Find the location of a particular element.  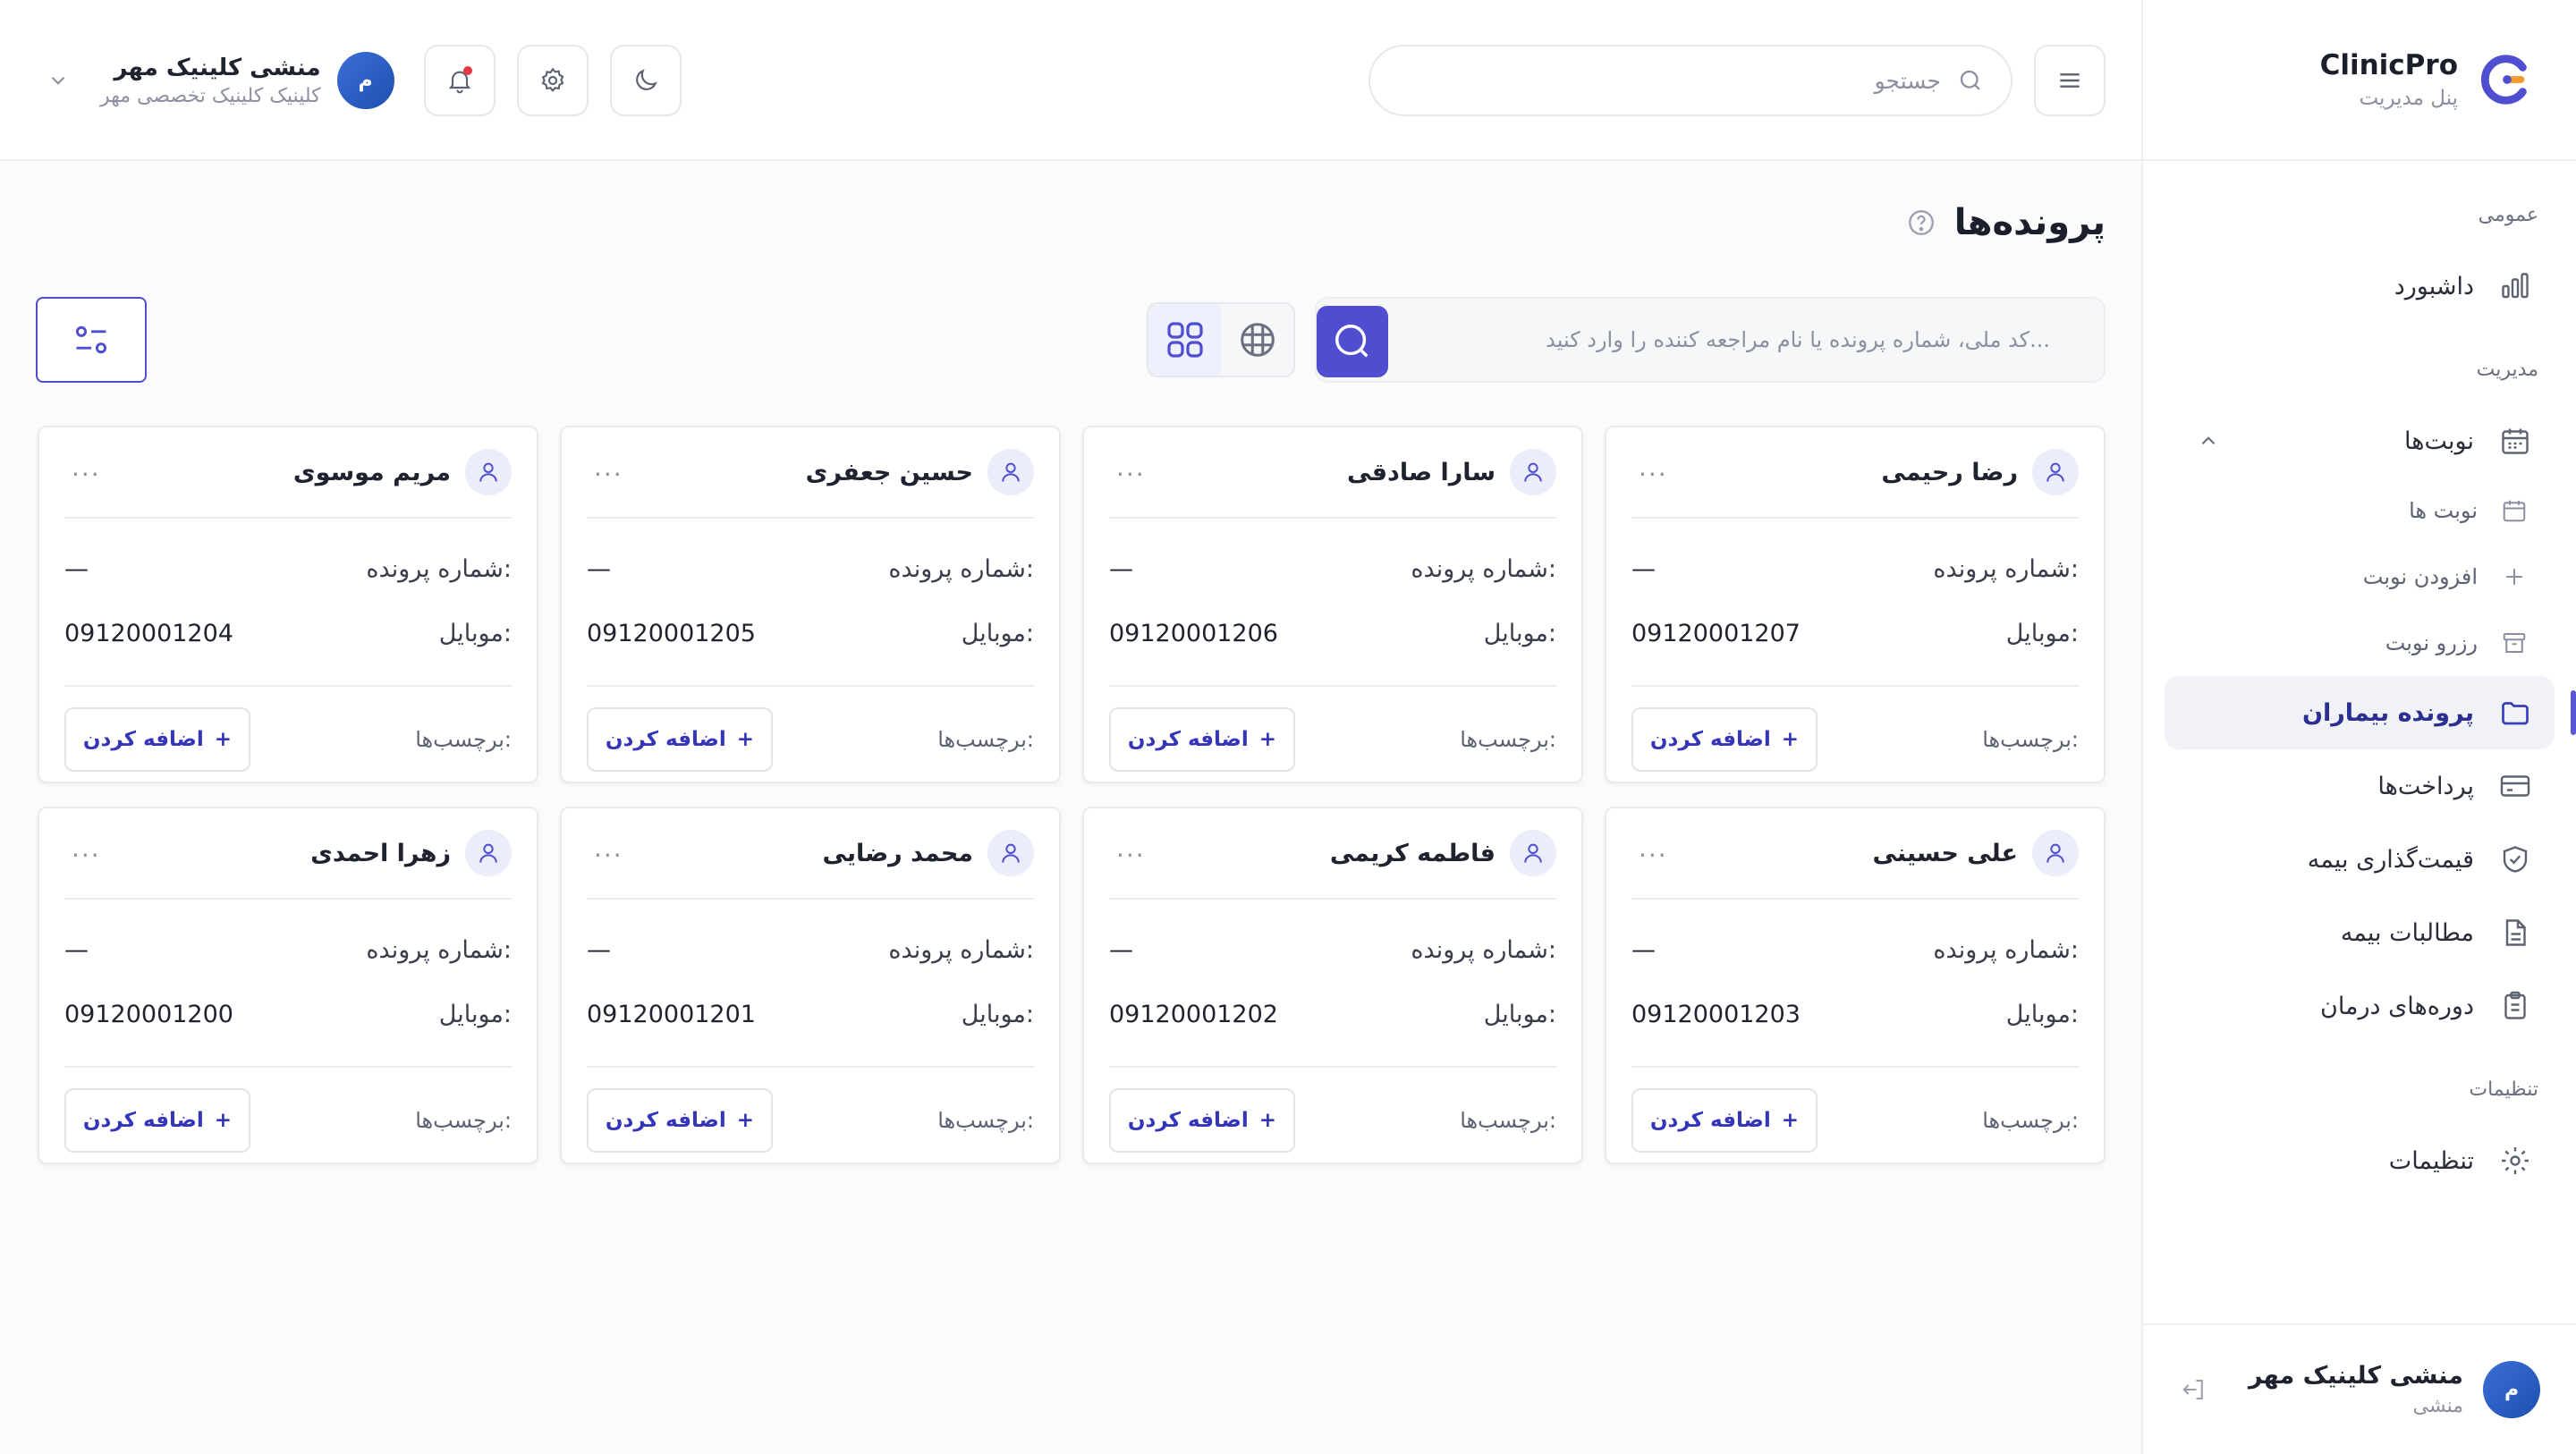

page-title: پرونده‌ها is located at coordinates (2029, 222).